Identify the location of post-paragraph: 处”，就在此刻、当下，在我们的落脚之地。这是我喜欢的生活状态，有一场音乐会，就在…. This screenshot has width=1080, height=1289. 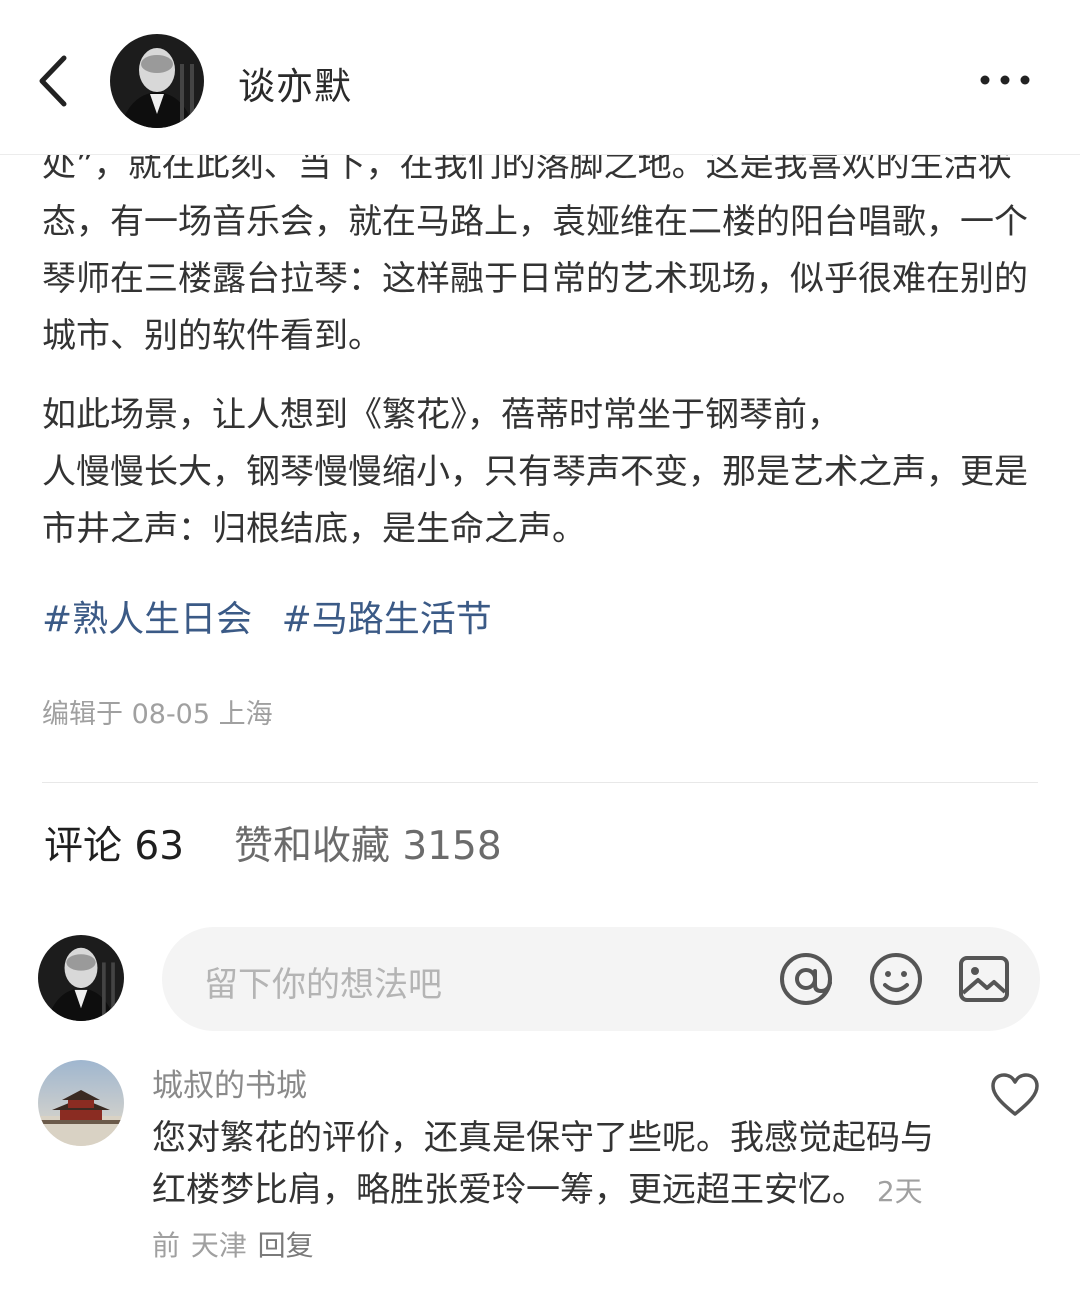
(535, 255).